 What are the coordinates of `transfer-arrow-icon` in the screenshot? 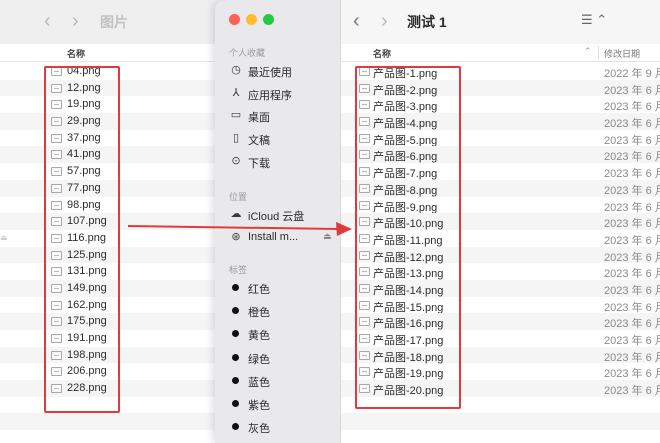 It's located at (239, 229).